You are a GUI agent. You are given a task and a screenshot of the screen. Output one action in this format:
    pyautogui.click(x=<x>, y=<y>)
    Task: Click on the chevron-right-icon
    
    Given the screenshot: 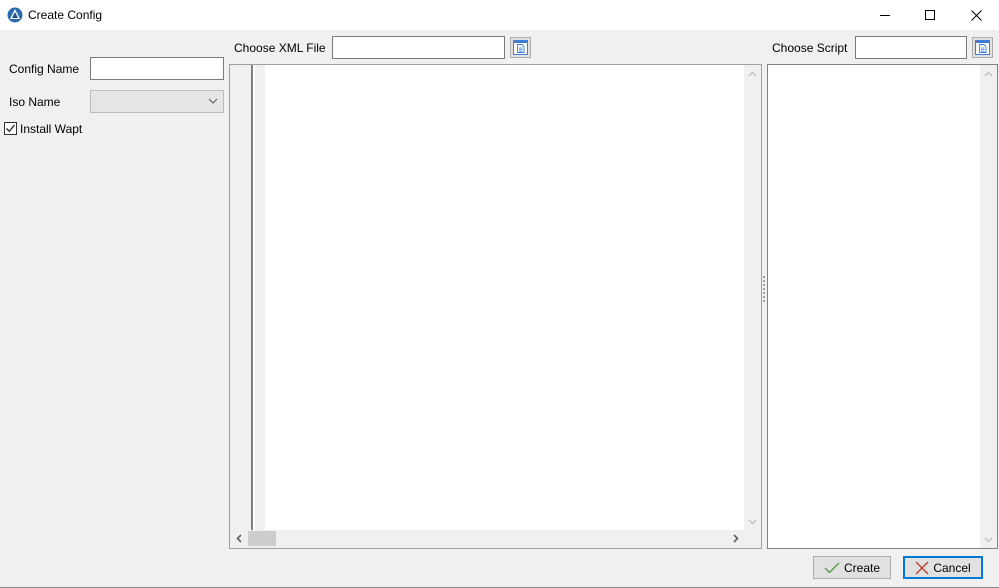 What is the action you would take?
    pyautogui.click(x=735, y=538)
    